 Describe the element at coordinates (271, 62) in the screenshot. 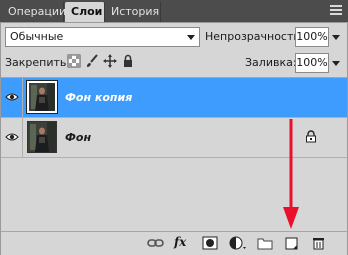

I see `fill-label: Заливка:` at that location.